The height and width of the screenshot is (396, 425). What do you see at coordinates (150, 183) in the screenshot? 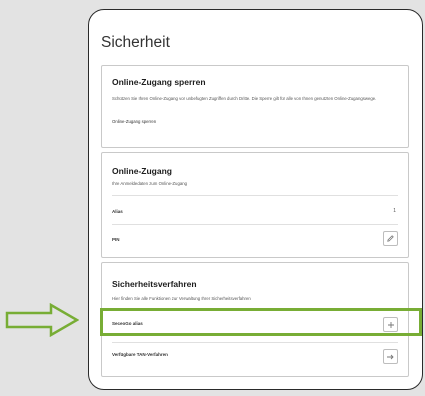
I see `access-card-description: Ihre Anmeldedaten zum Online-Zugang` at bounding box center [150, 183].